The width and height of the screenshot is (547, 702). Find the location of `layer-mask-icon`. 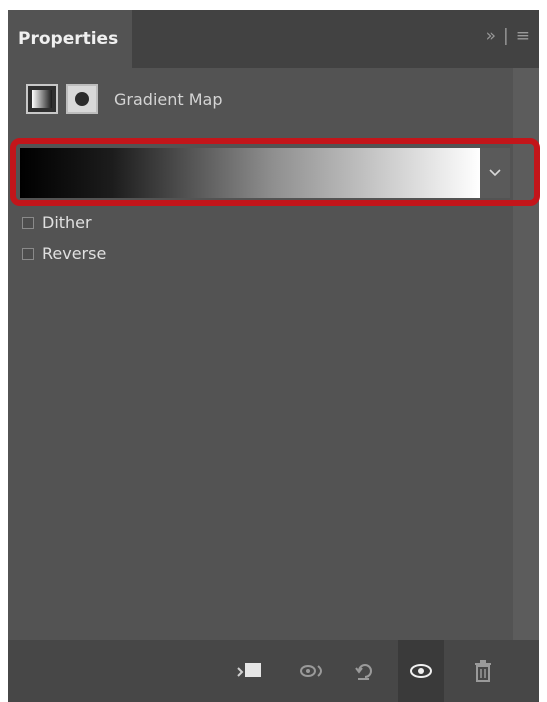

layer-mask-icon is located at coordinates (82, 99).